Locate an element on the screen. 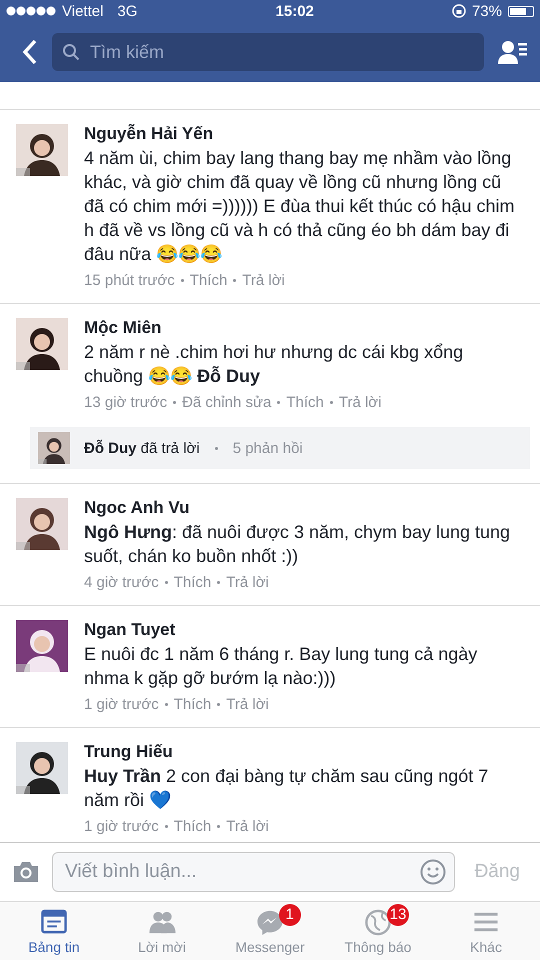 The image size is (540, 960). comment-text: 2 năm r nè .chim hơi hư nhưng dc cái kbg xổng chuồng 😂😂 Đỗ Duy is located at coordinates (274, 364).